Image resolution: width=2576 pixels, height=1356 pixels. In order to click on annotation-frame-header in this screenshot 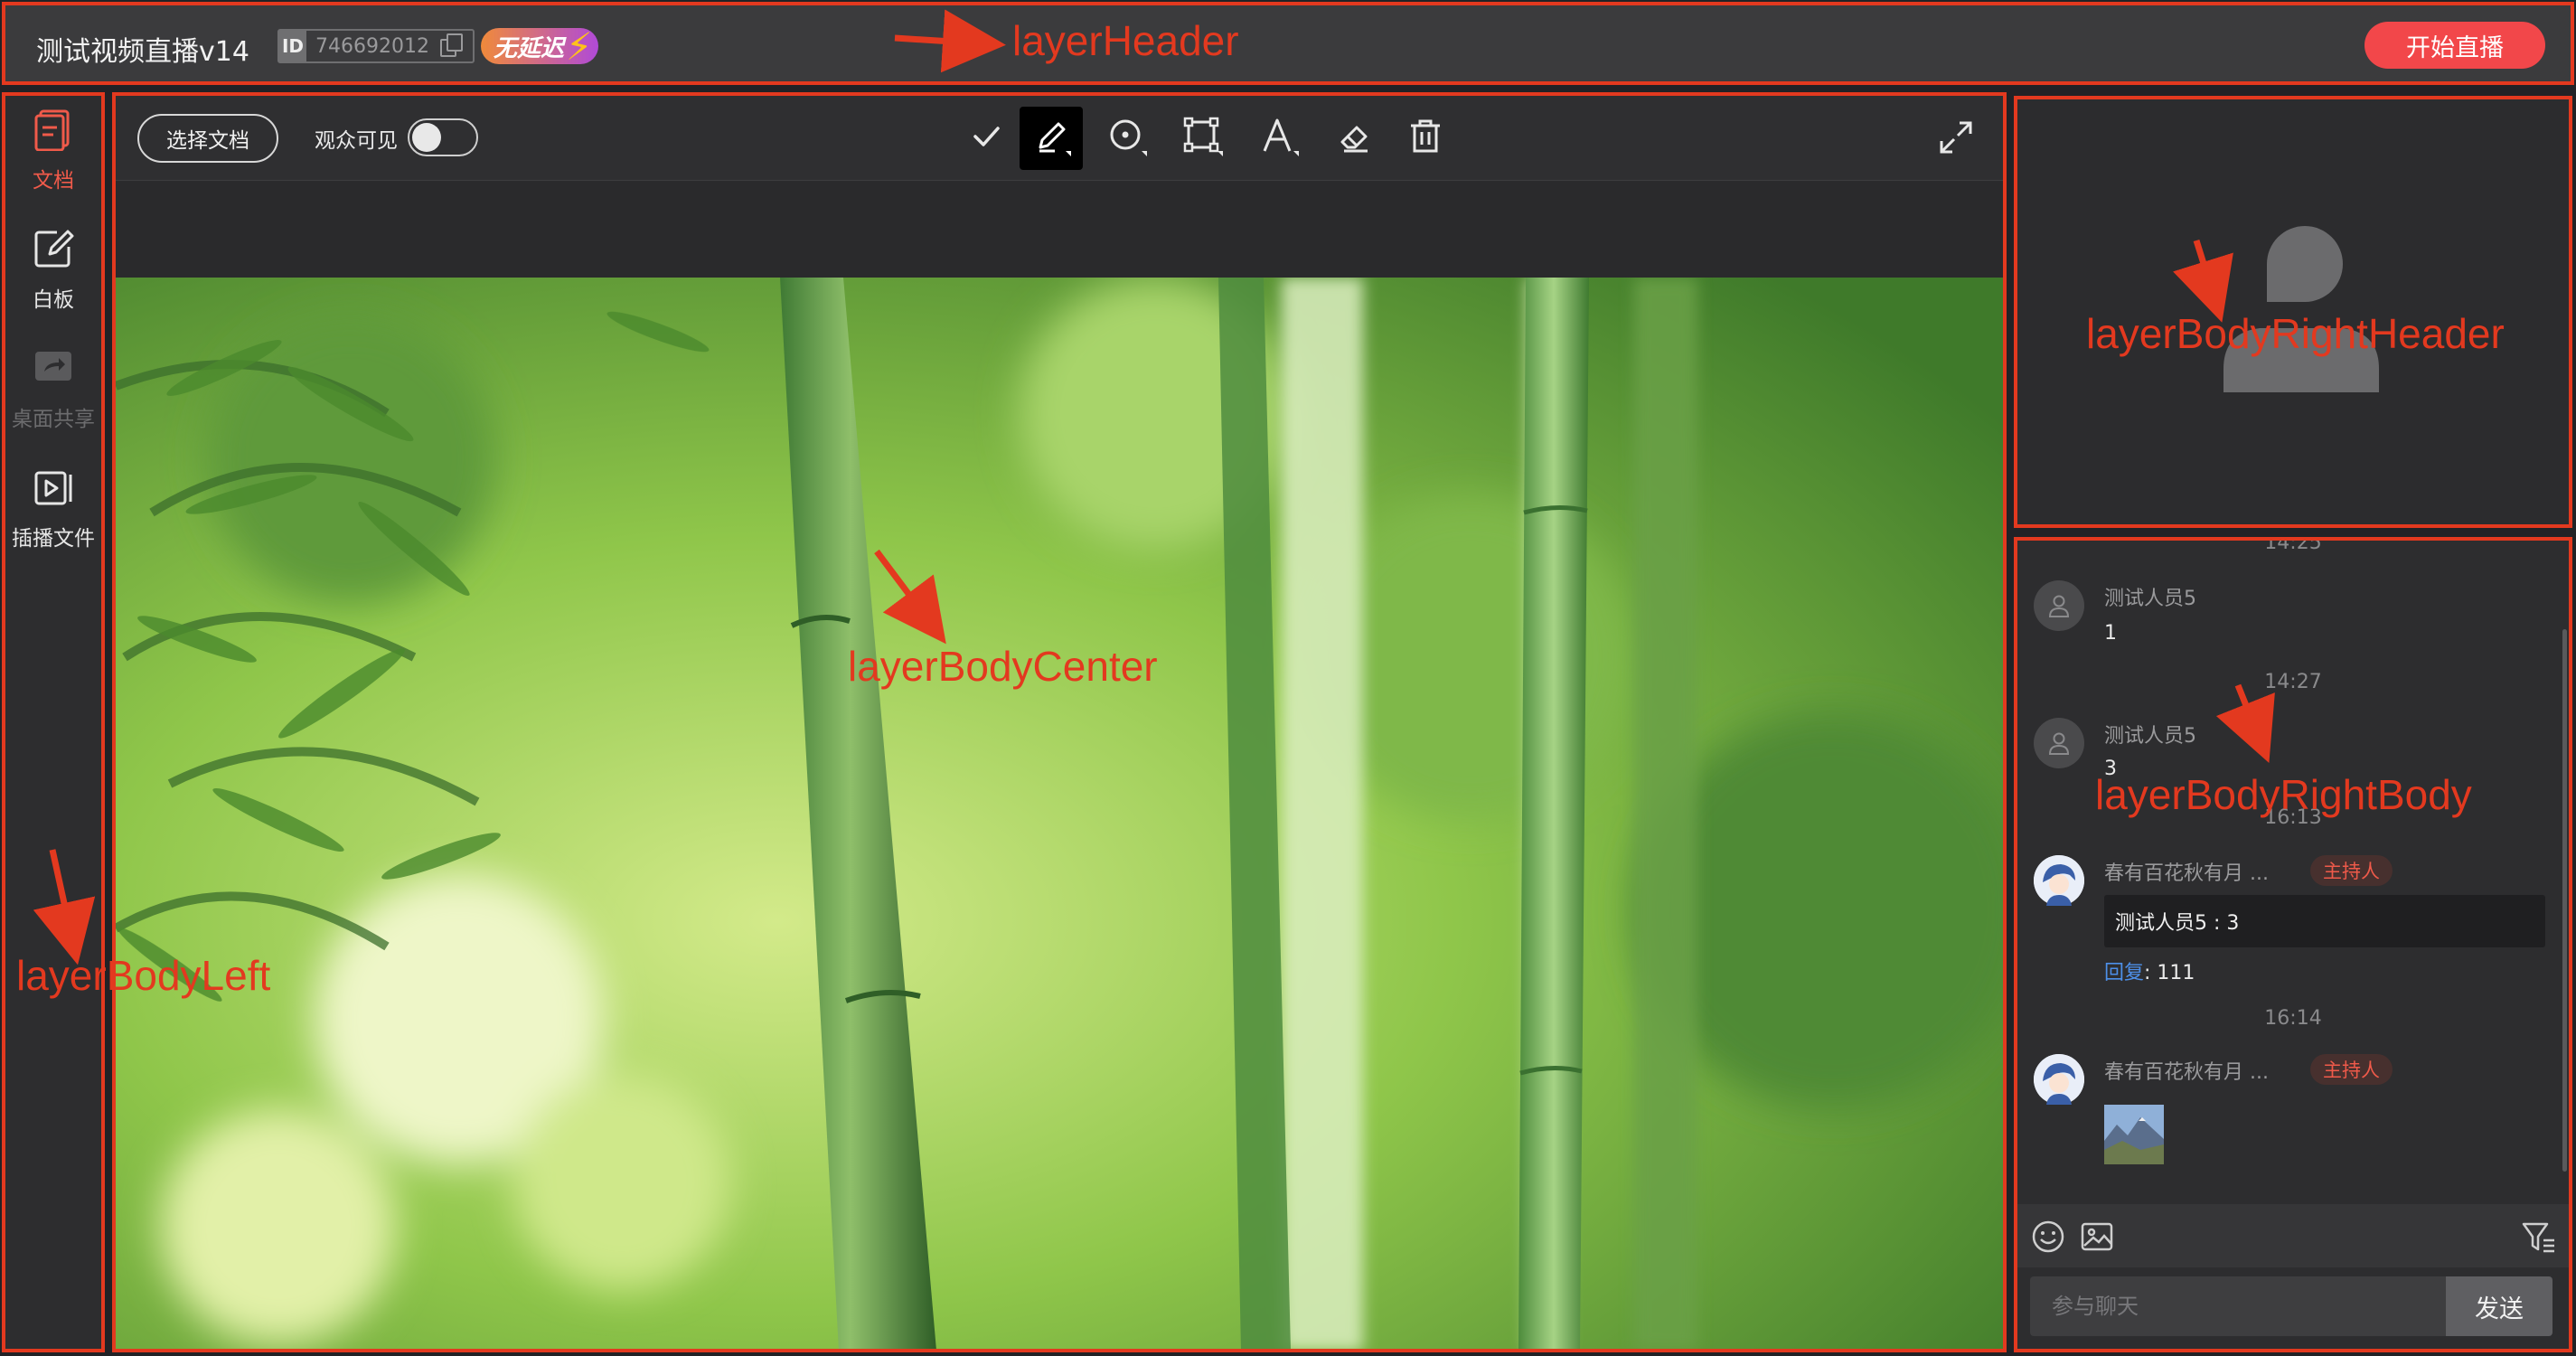, I will do `click(1288, 43)`.